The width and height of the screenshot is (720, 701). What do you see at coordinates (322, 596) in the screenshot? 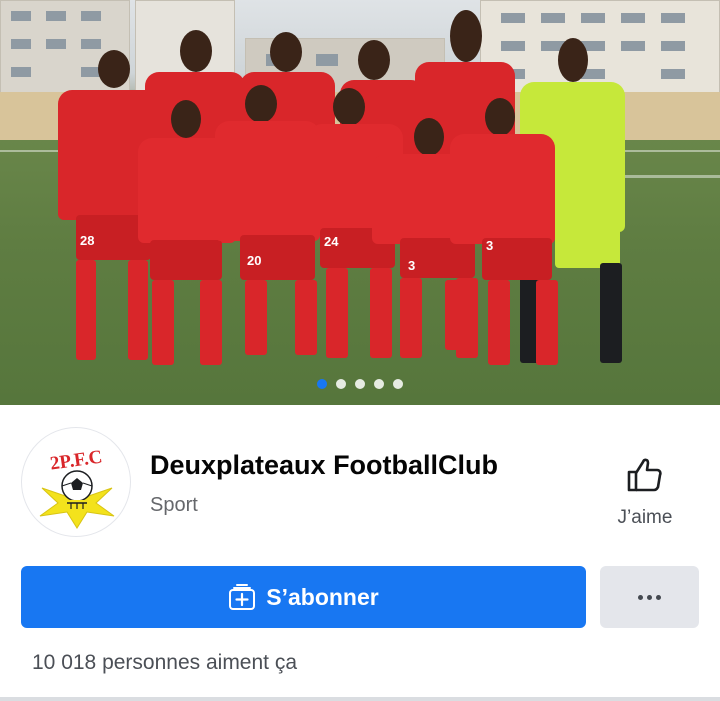
I see `subscribe-label: S’abonner` at bounding box center [322, 596].